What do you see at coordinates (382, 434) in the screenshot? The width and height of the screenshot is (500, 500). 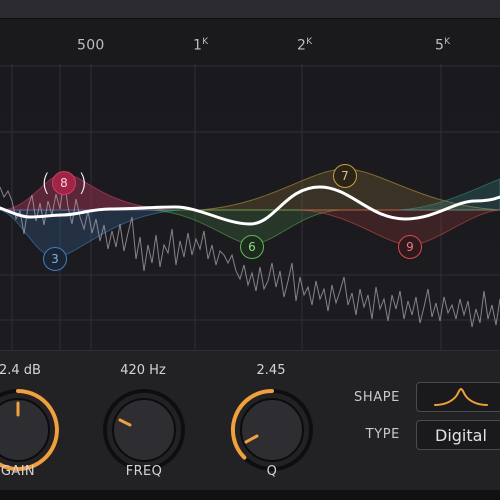 I see `type-label: TYPE` at bounding box center [382, 434].